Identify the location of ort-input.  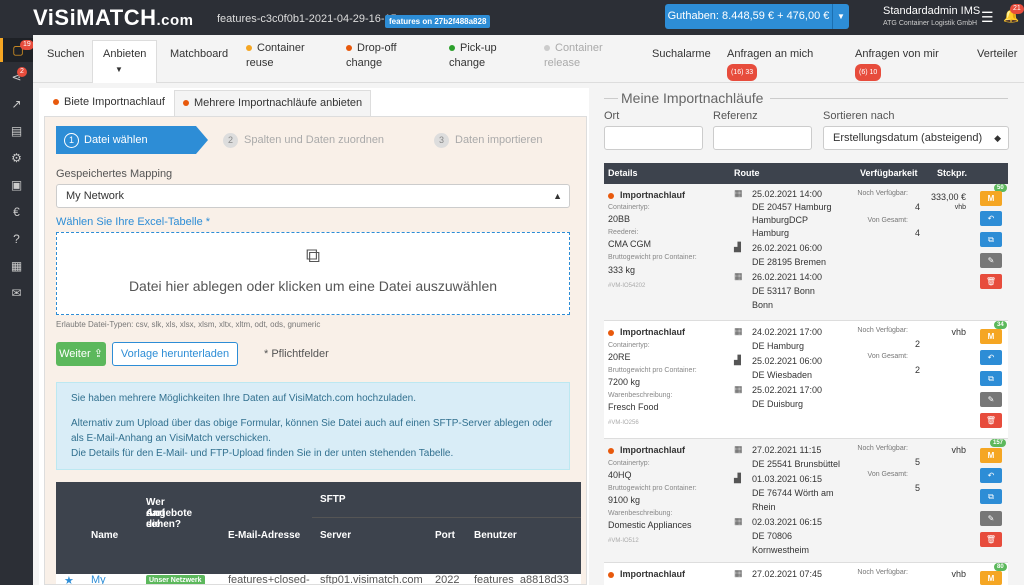
(653, 138).